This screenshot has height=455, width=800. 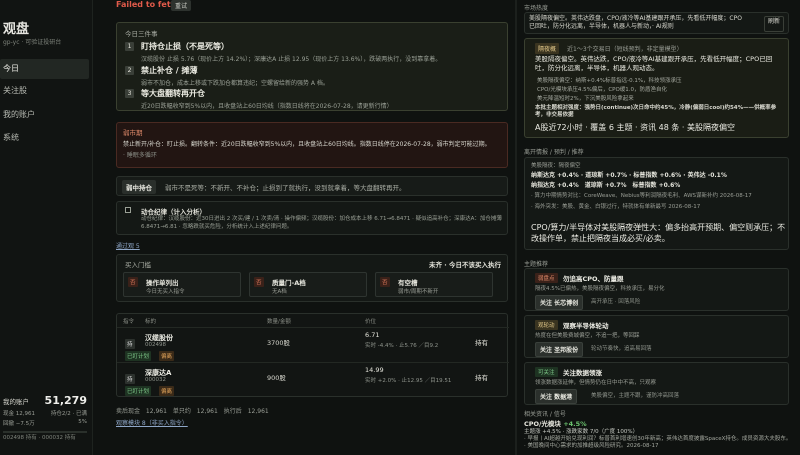 What do you see at coordinates (82, 422) in the screenshot?
I see `account-pct: 5%` at bounding box center [82, 422].